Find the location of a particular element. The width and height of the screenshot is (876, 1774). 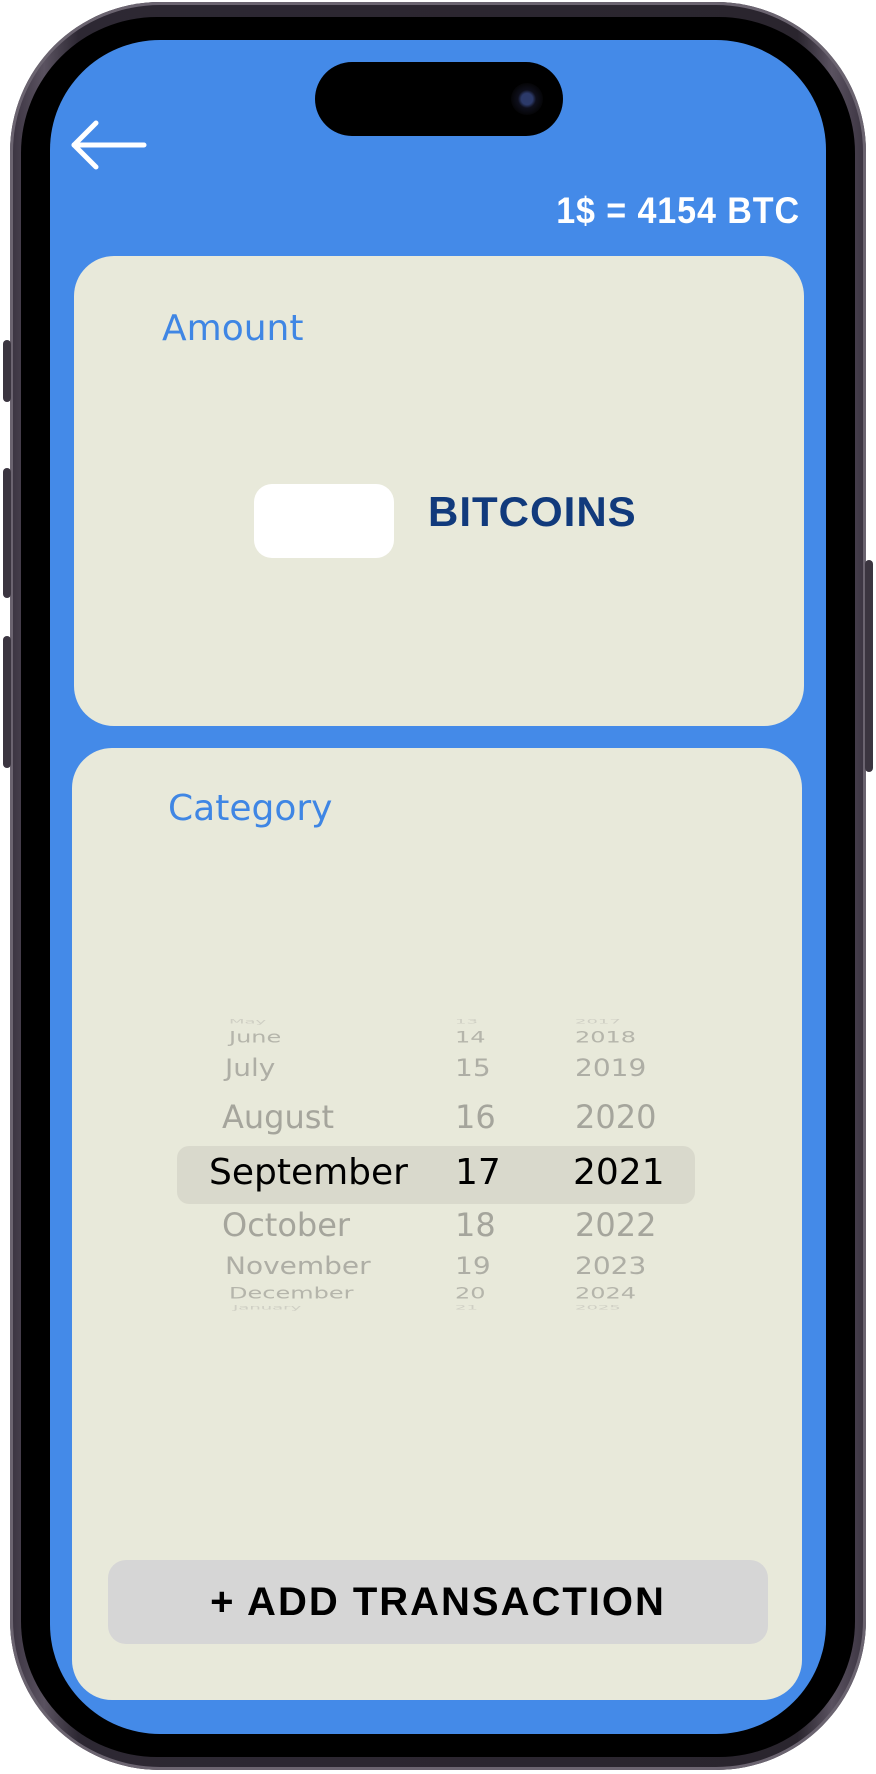

picker-day: 16 is located at coordinates (475, 1117).